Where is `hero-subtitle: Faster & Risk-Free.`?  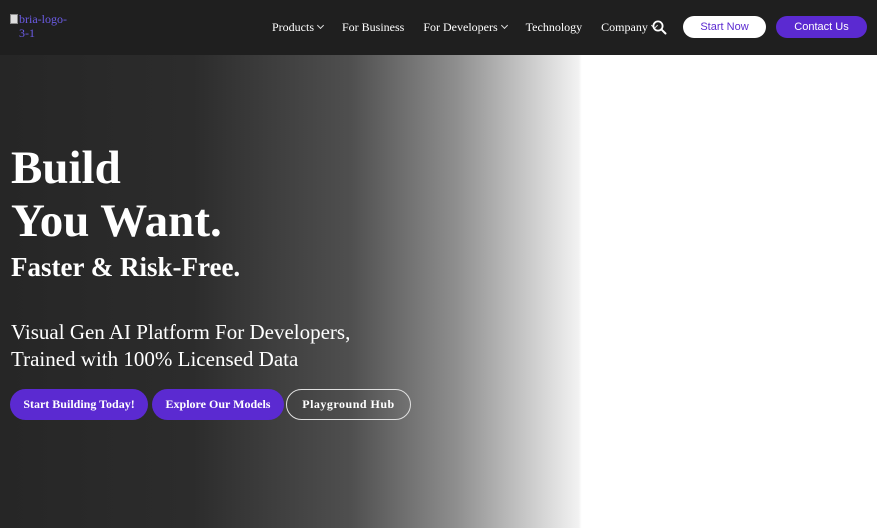
hero-subtitle: Faster & Risk-Free. is located at coordinates (126, 267).